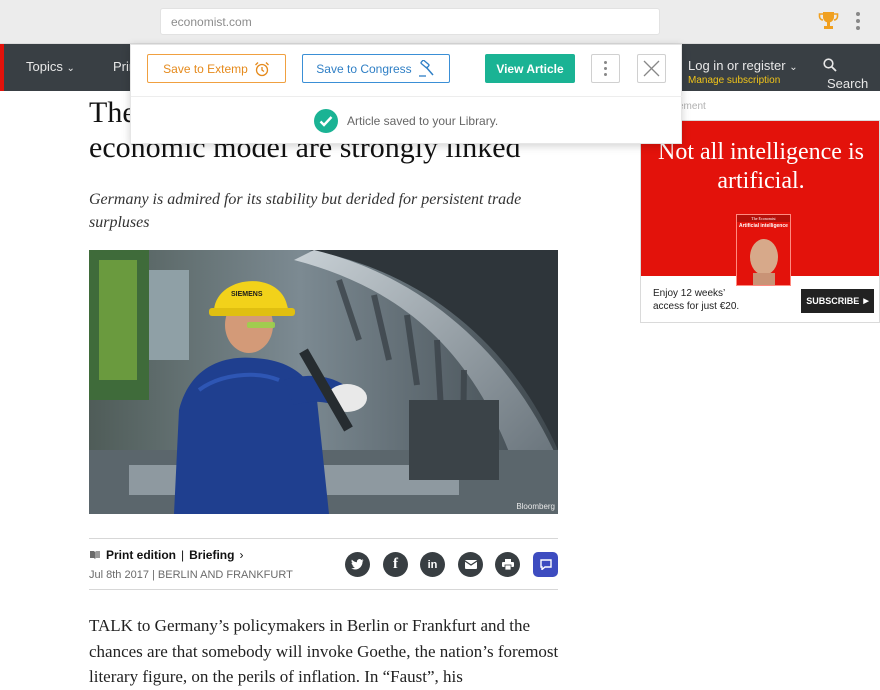 Image resolution: width=880 pixels, height=690 pixels. Describe the element at coordinates (605, 68) in the screenshot. I see `popup-more-icon` at that location.